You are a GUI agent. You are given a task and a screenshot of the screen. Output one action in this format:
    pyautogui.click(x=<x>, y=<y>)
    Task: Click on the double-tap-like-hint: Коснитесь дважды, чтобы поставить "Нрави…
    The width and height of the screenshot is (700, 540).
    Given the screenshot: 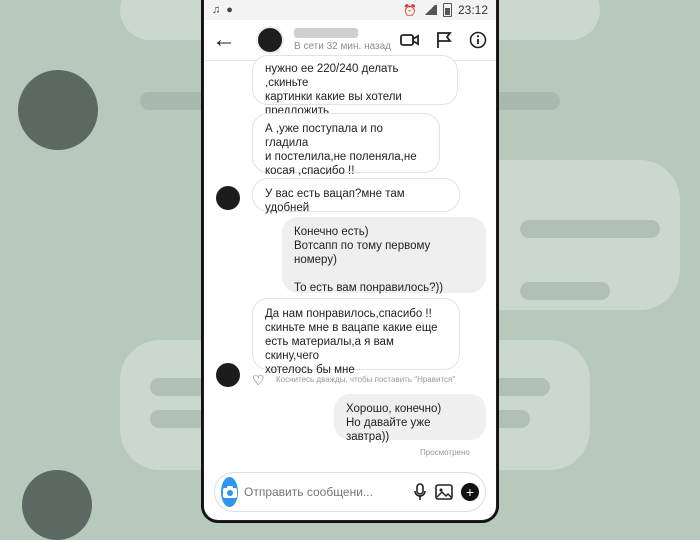 What is the action you would take?
    pyautogui.click(x=366, y=379)
    